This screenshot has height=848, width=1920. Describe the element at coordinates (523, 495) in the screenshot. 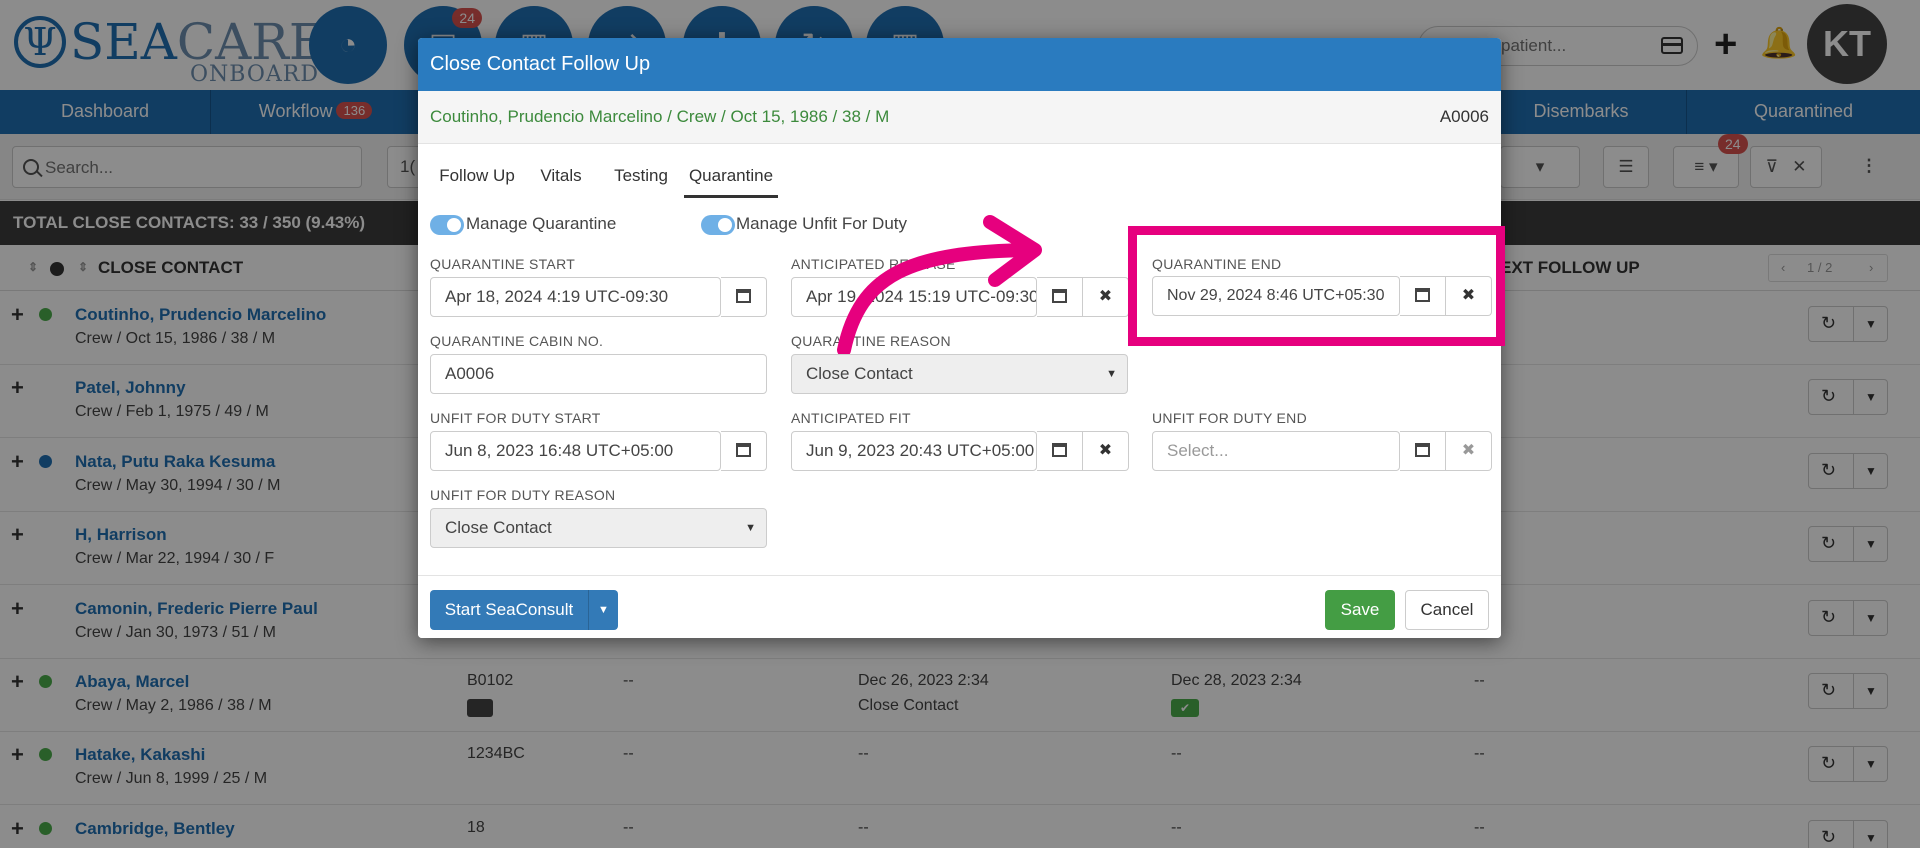

I see `unfit-reason-label: UNFIT FOR DUTY REASON` at that location.